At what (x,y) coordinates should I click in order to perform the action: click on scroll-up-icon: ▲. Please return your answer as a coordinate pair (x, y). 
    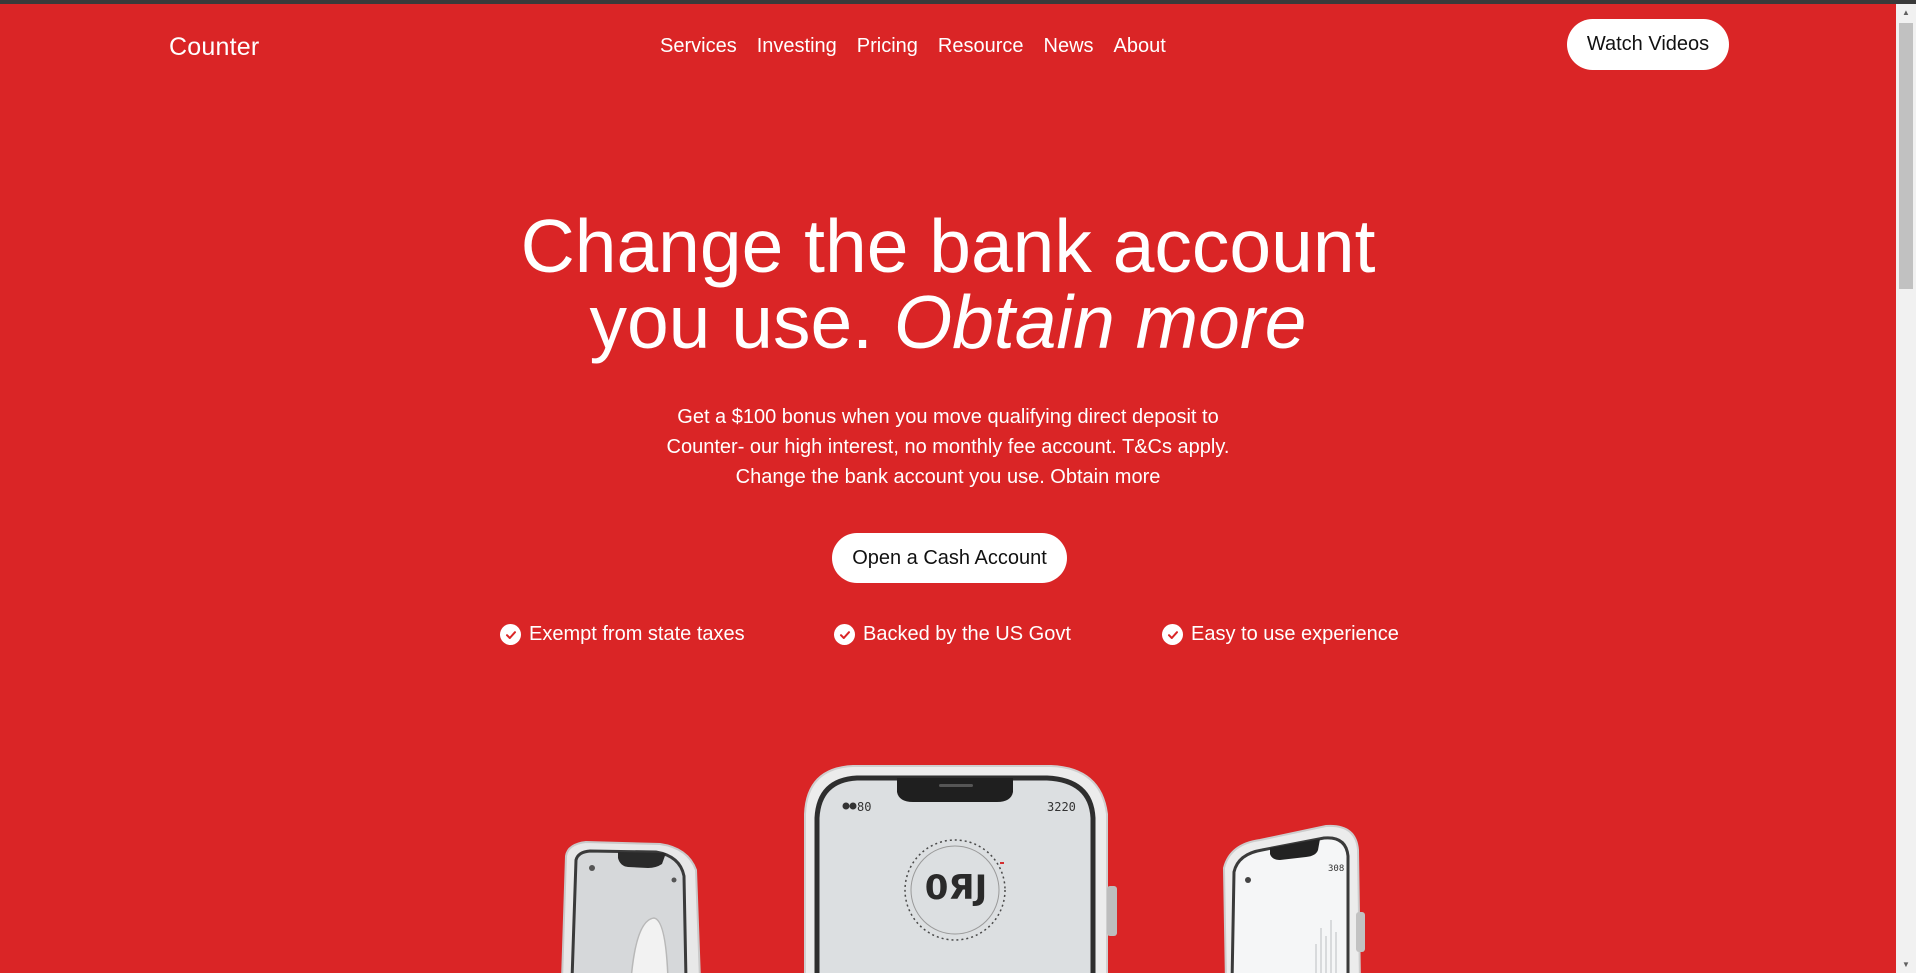
    Looking at the image, I should click on (1906, 12).